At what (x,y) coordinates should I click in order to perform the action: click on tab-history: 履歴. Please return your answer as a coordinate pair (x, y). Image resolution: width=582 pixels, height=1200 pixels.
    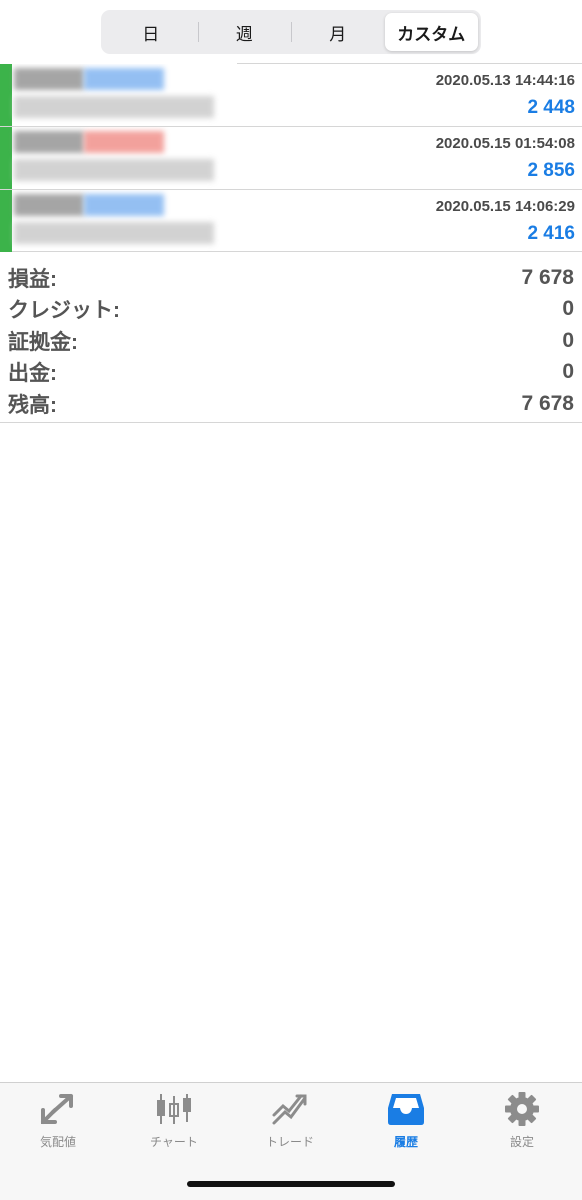
    Looking at the image, I should click on (406, 1121).